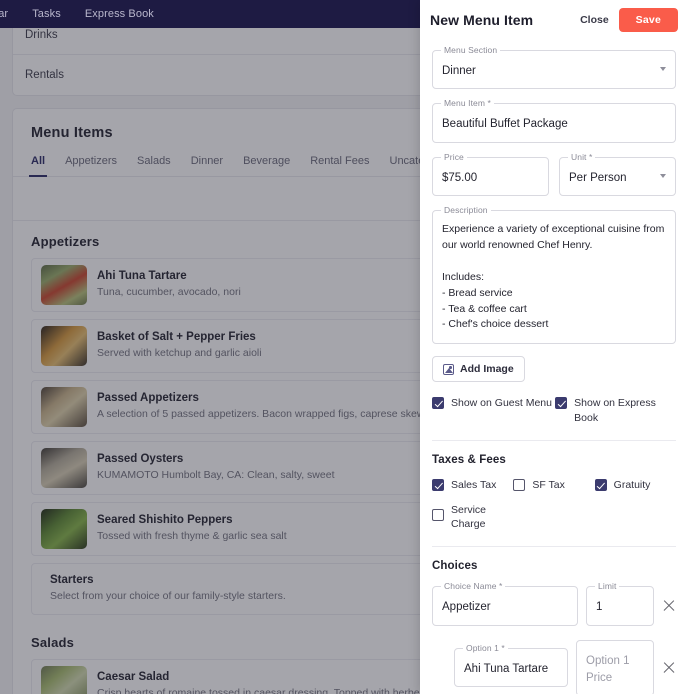 The height and width of the screenshot is (694, 688). I want to click on choice-limit-field: Limit 1, so click(620, 603).